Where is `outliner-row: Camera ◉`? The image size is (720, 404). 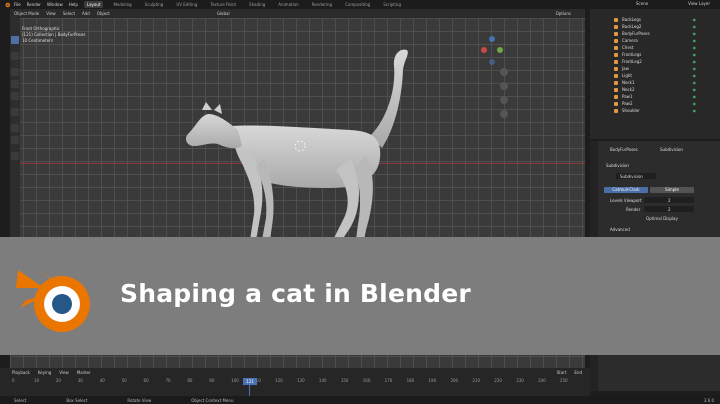
outliner-row: Camera ◉ is located at coordinates (655, 40).